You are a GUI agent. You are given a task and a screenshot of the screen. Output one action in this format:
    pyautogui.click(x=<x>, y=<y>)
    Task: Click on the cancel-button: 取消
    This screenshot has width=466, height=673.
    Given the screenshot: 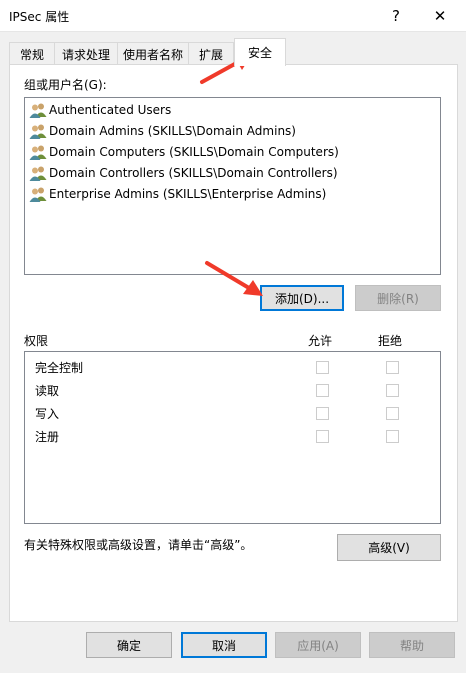 What is the action you would take?
    pyautogui.click(x=224, y=645)
    